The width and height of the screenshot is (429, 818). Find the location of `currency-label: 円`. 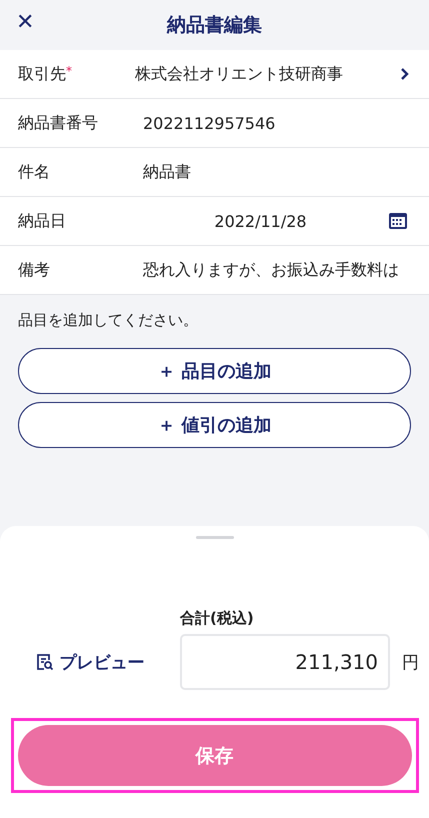

currency-label: 円 is located at coordinates (410, 663).